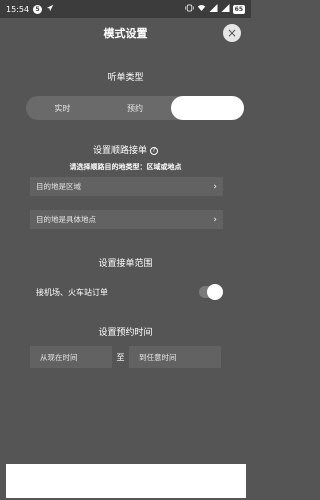  I want to click on airport-toggle, so click(211, 292).